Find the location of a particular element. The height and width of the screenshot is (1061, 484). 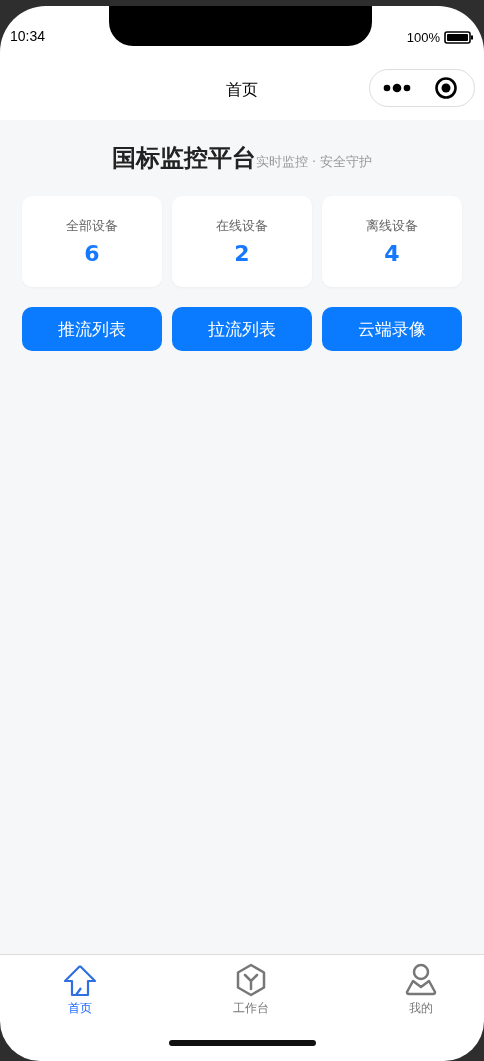

tab-item: 首页 is located at coordinates (80, 996).